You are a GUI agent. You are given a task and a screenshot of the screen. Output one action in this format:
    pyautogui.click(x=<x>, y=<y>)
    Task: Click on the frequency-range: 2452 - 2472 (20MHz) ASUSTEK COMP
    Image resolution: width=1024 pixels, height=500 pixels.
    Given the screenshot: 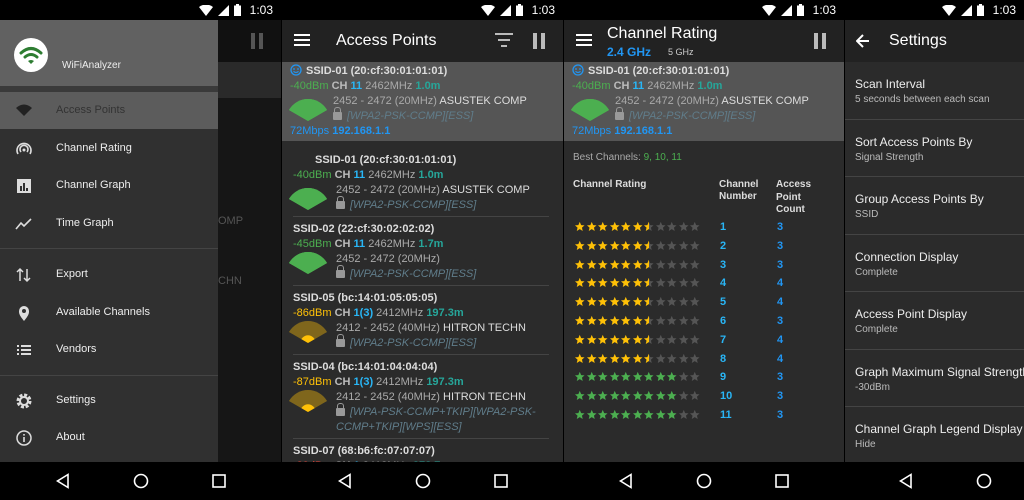 What is the action you would take?
    pyautogui.click(x=422, y=101)
    